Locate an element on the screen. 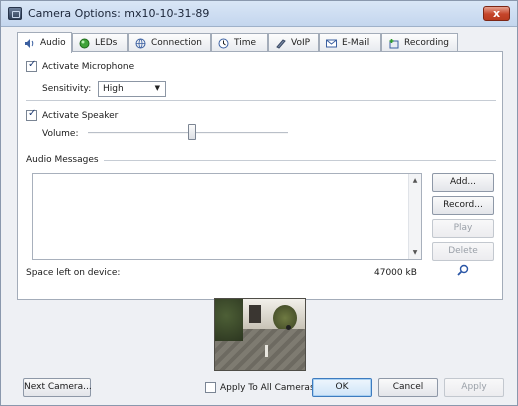  ok-button: OK is located at coordinates (342, 387).